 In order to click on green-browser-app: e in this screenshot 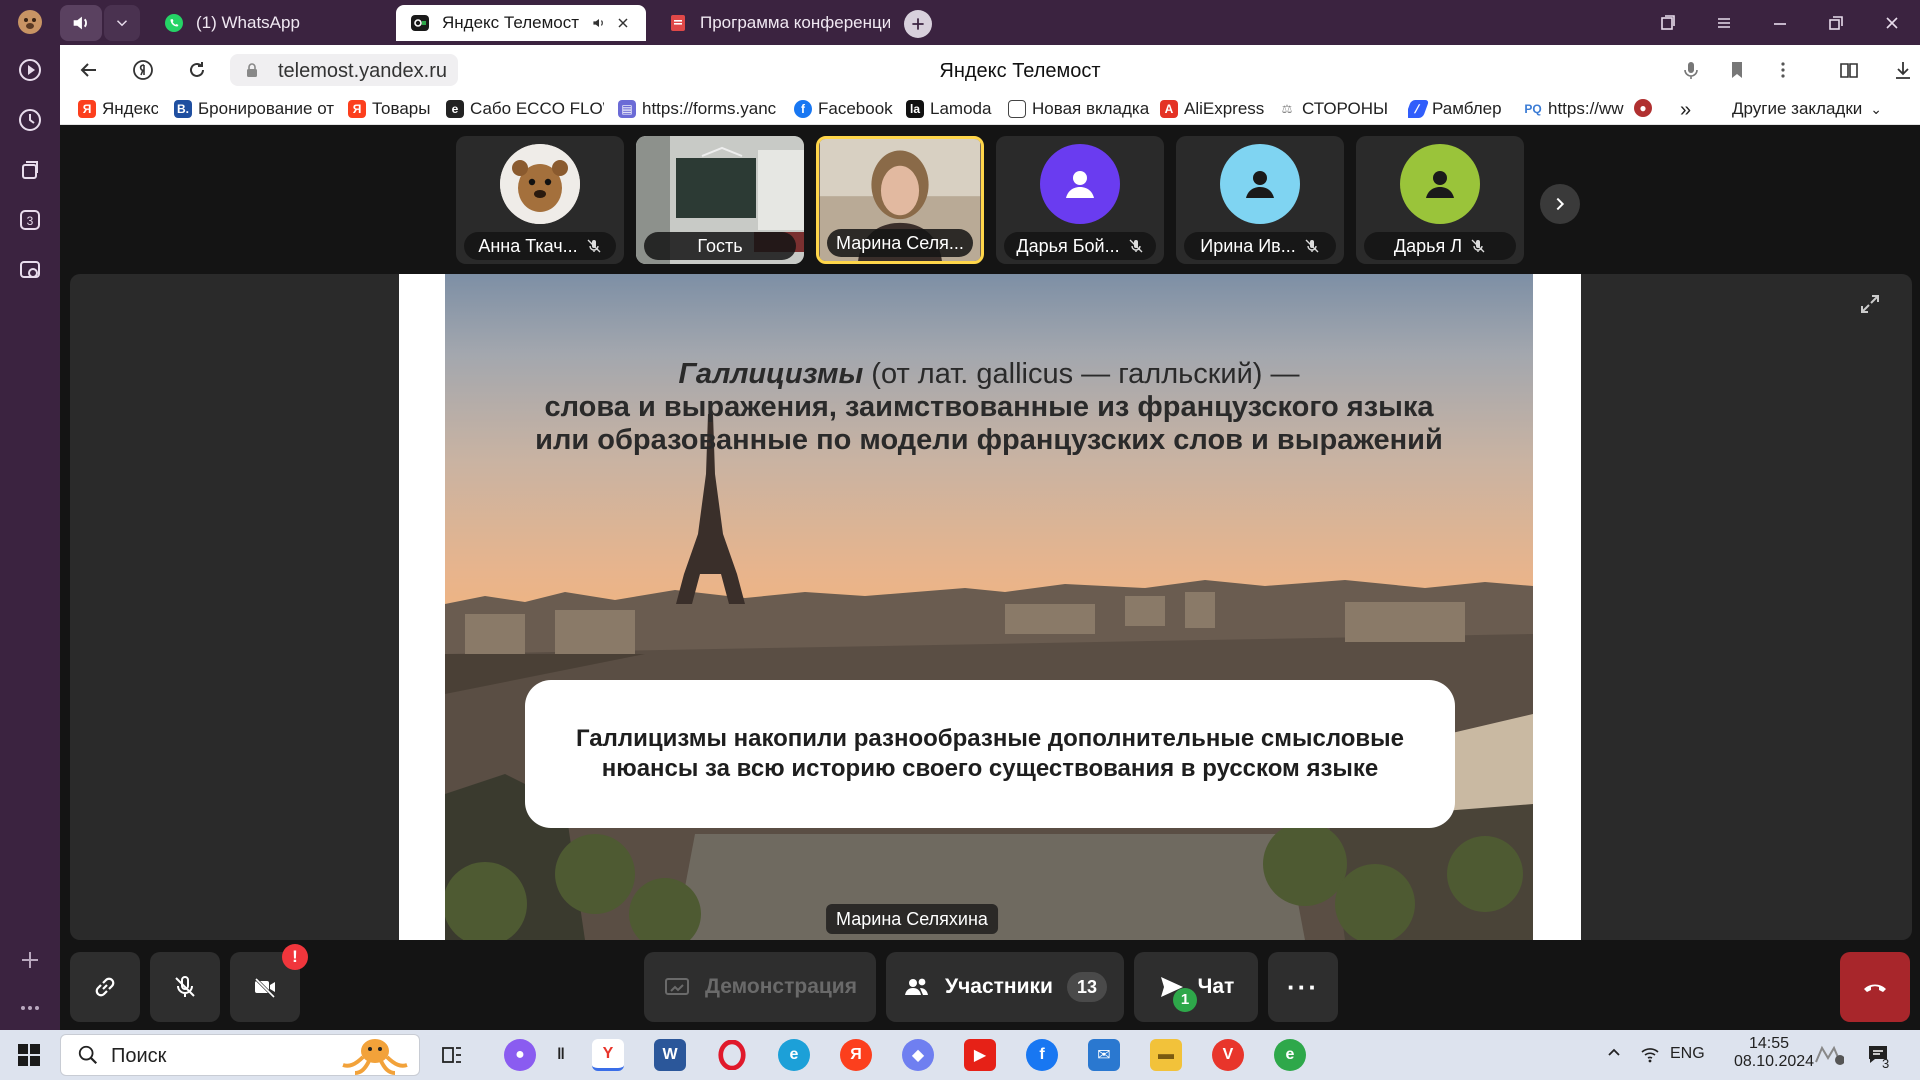, I will do `click(1290, 1055)`.